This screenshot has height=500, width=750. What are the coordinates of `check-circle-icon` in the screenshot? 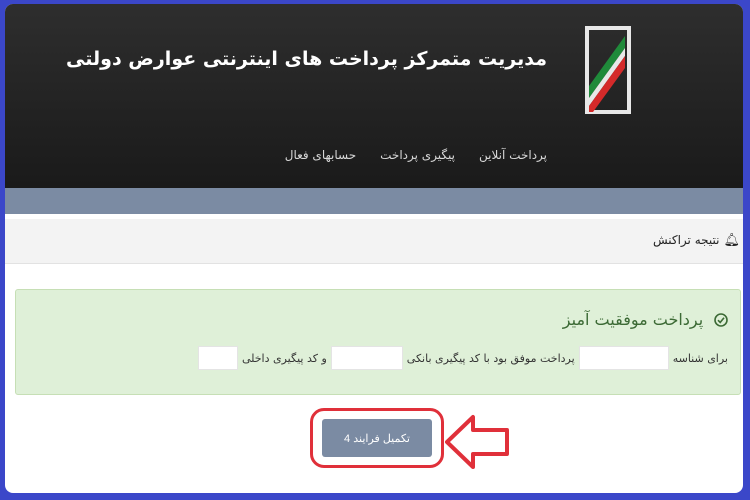 It's located at (718, 320).